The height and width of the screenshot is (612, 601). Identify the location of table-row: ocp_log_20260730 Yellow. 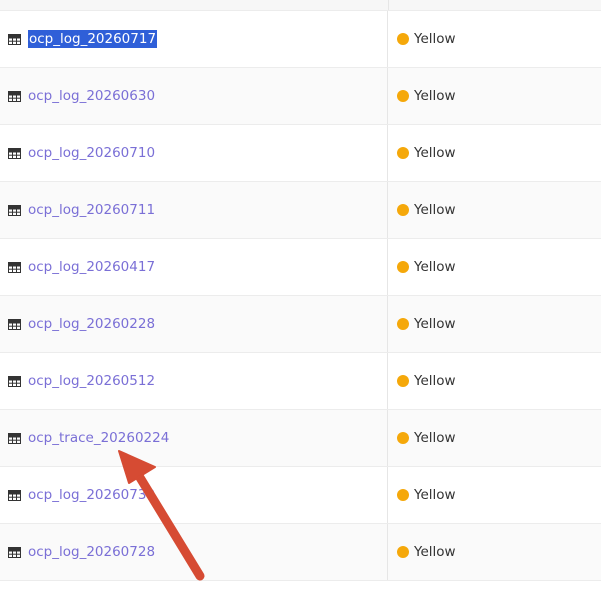
(300, 495).